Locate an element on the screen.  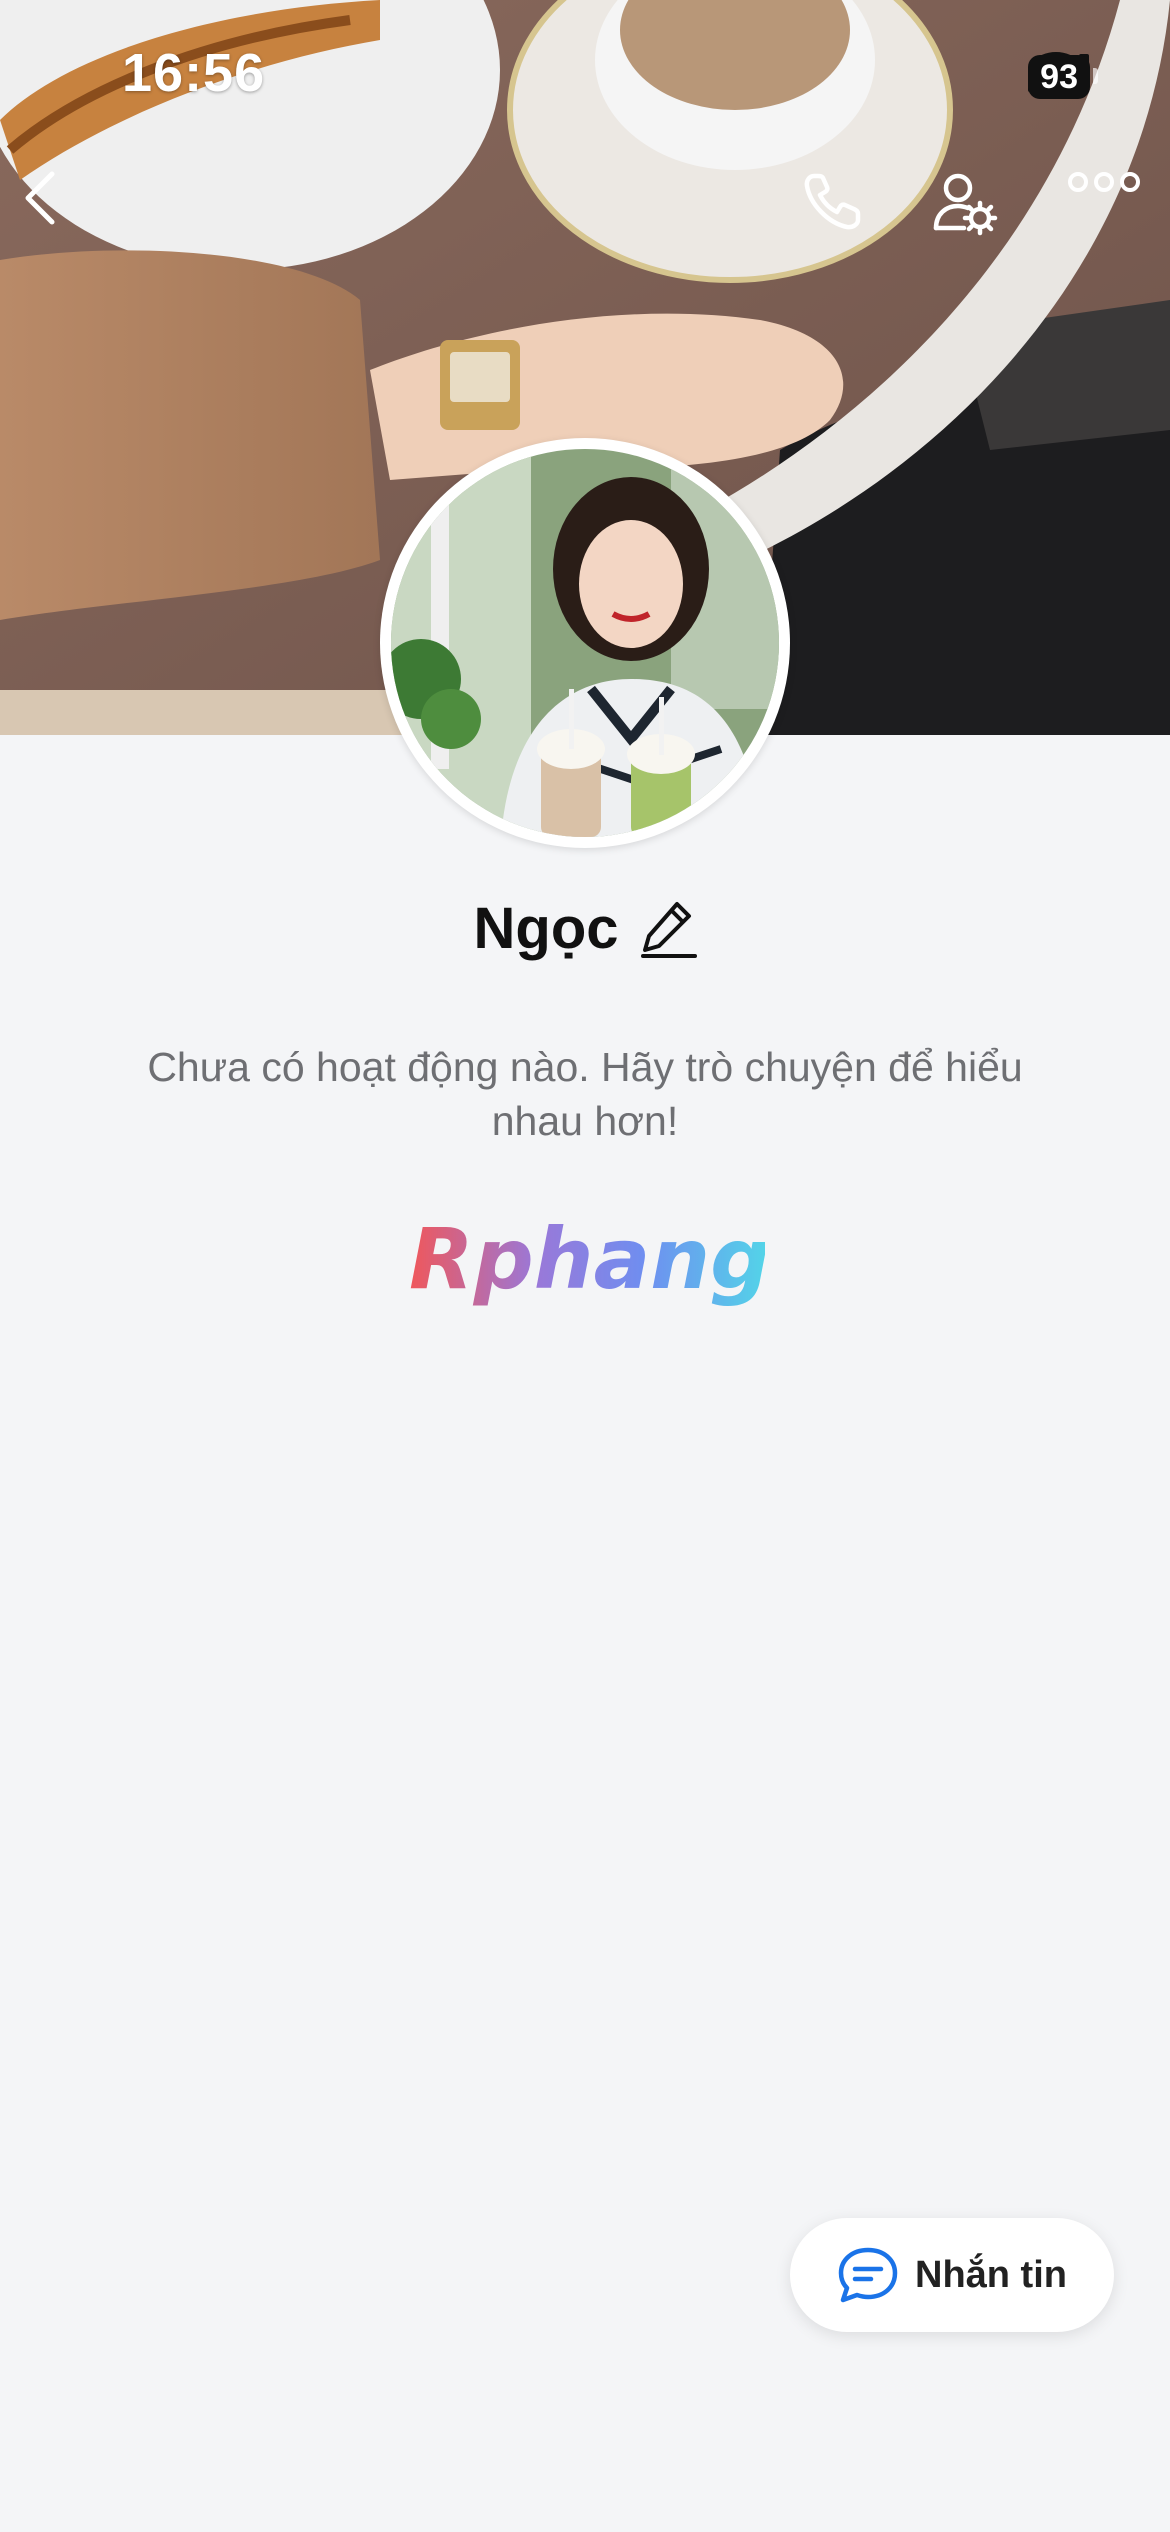
profile-name-row: Ngọc is located at coordinates (585, 928).